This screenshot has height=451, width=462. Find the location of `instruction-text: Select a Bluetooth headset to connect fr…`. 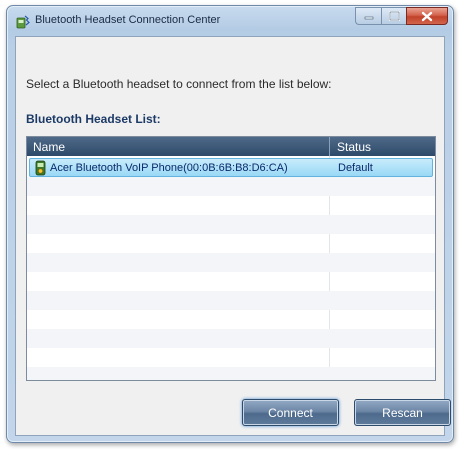

instruction-text: Select a Bluetooth headset to connect fr… is located at coordinates (179, 84).